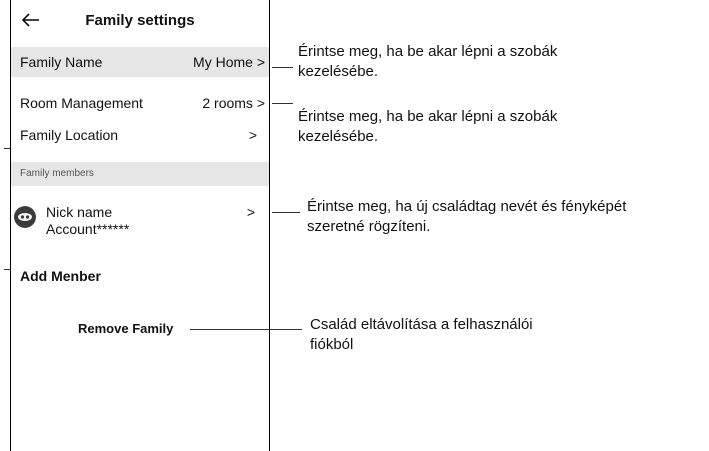 This screenshot has height=451, width=709. What do you see at coordinates (79, 212) in the screenshot?
I see `member-name: Nick name` at bounding box center [79, 212].